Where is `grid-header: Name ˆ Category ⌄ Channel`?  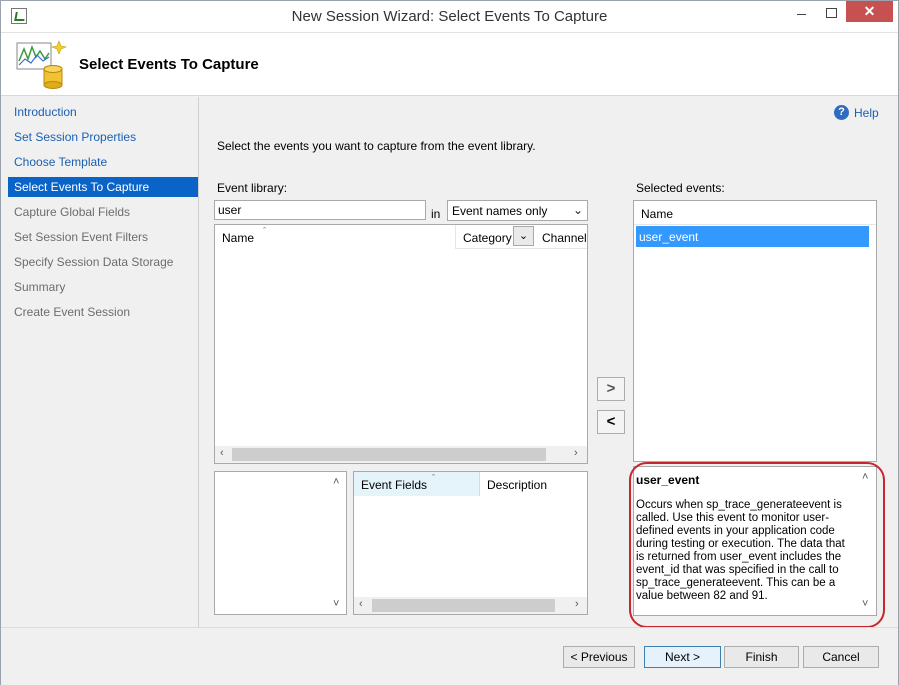
grid-header: Name ˆ Category ⌄ Channel is located at coordinates (401, 237).